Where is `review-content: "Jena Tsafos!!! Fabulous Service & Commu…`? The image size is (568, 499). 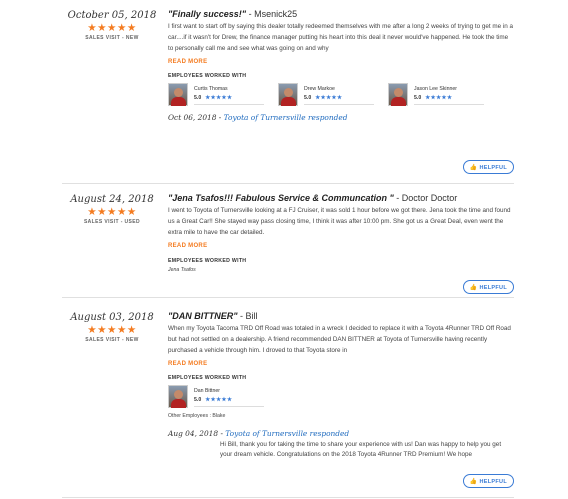
review-content: "Jena Tsafos!!! Fabulous Service & Commu… is located at coordinates (341, 232).